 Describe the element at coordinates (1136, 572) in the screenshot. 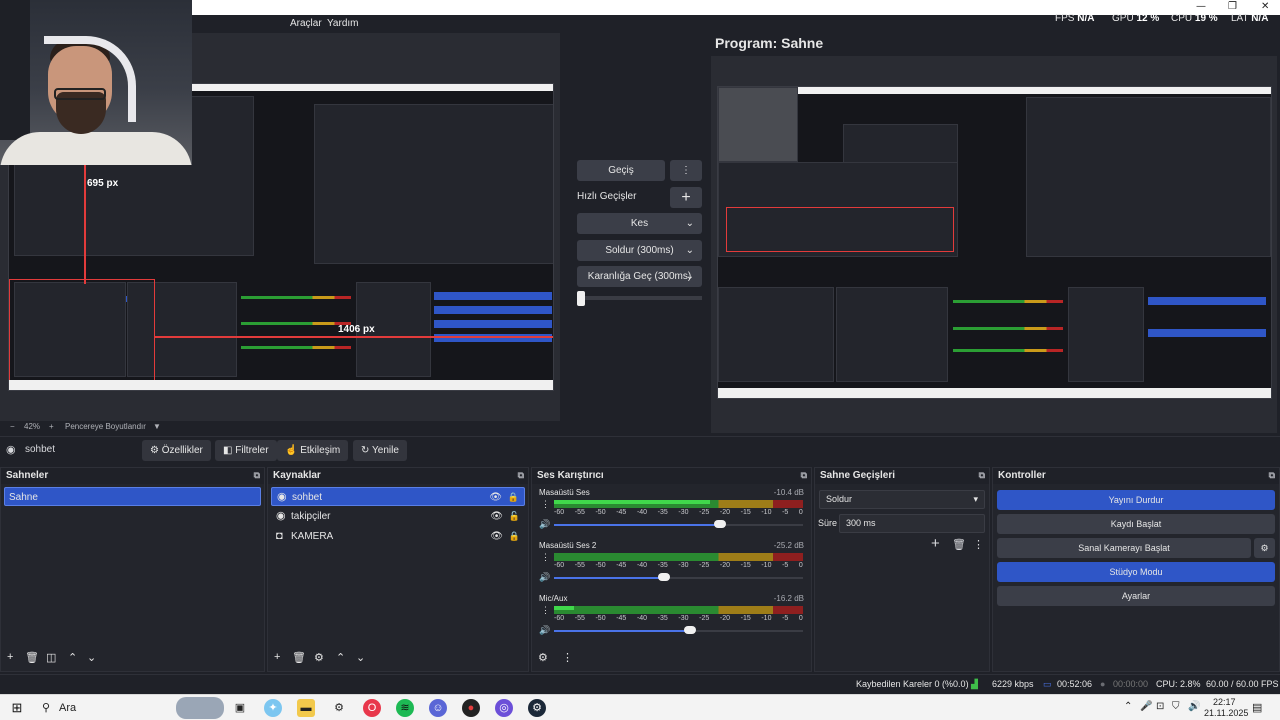

I see `studio-mode-button: Stüdyo Modu` at that location.